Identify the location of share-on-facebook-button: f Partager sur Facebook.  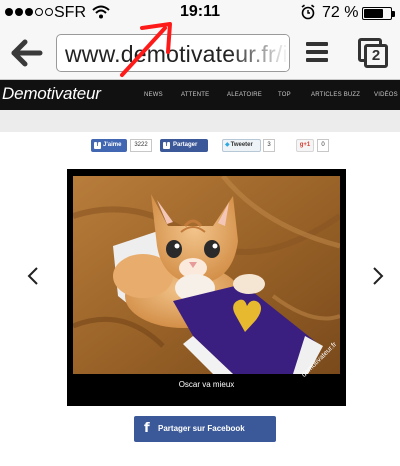
(205, 429).